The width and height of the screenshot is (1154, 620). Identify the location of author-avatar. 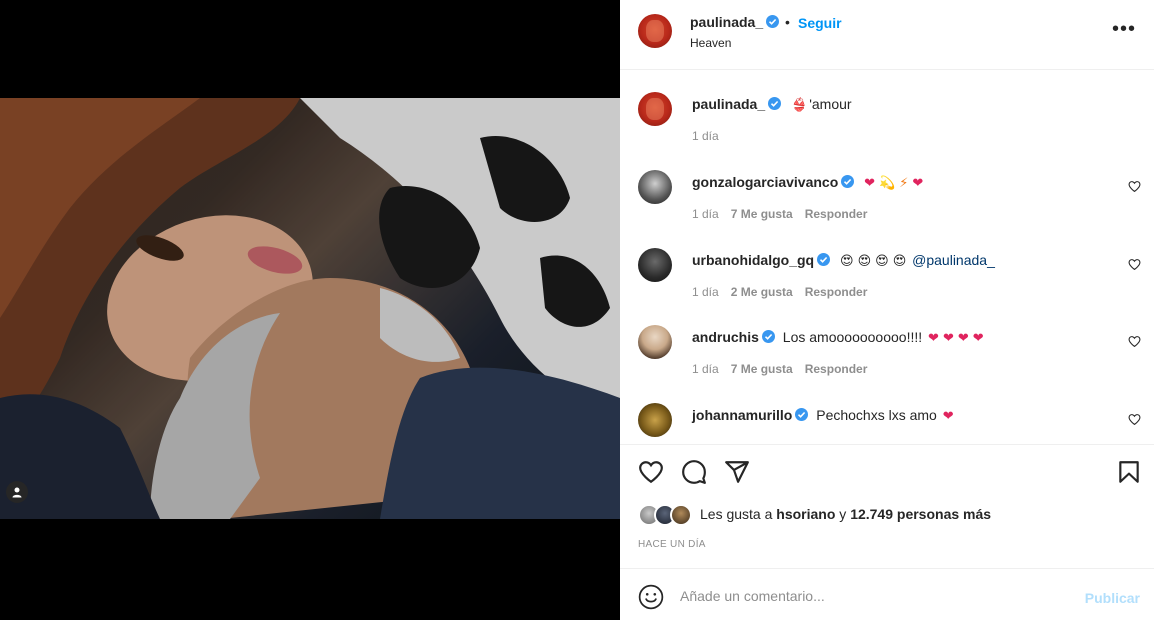
(655, 31).